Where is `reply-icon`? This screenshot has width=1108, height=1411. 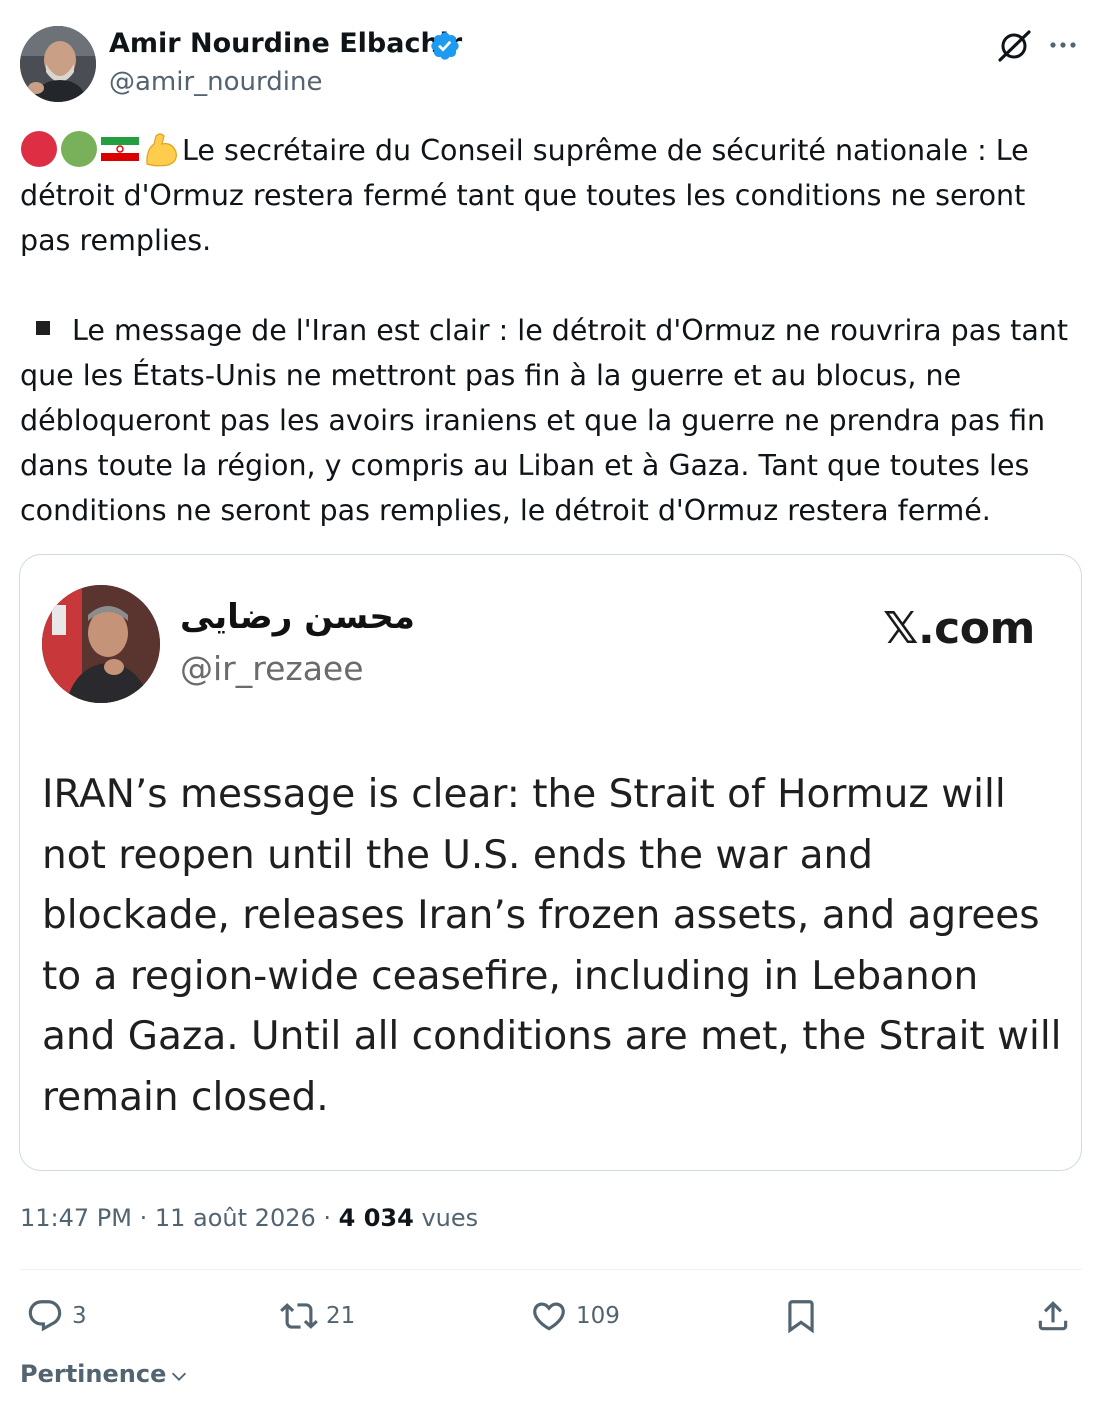
reply-icon is located at coordinates (45, 1316).